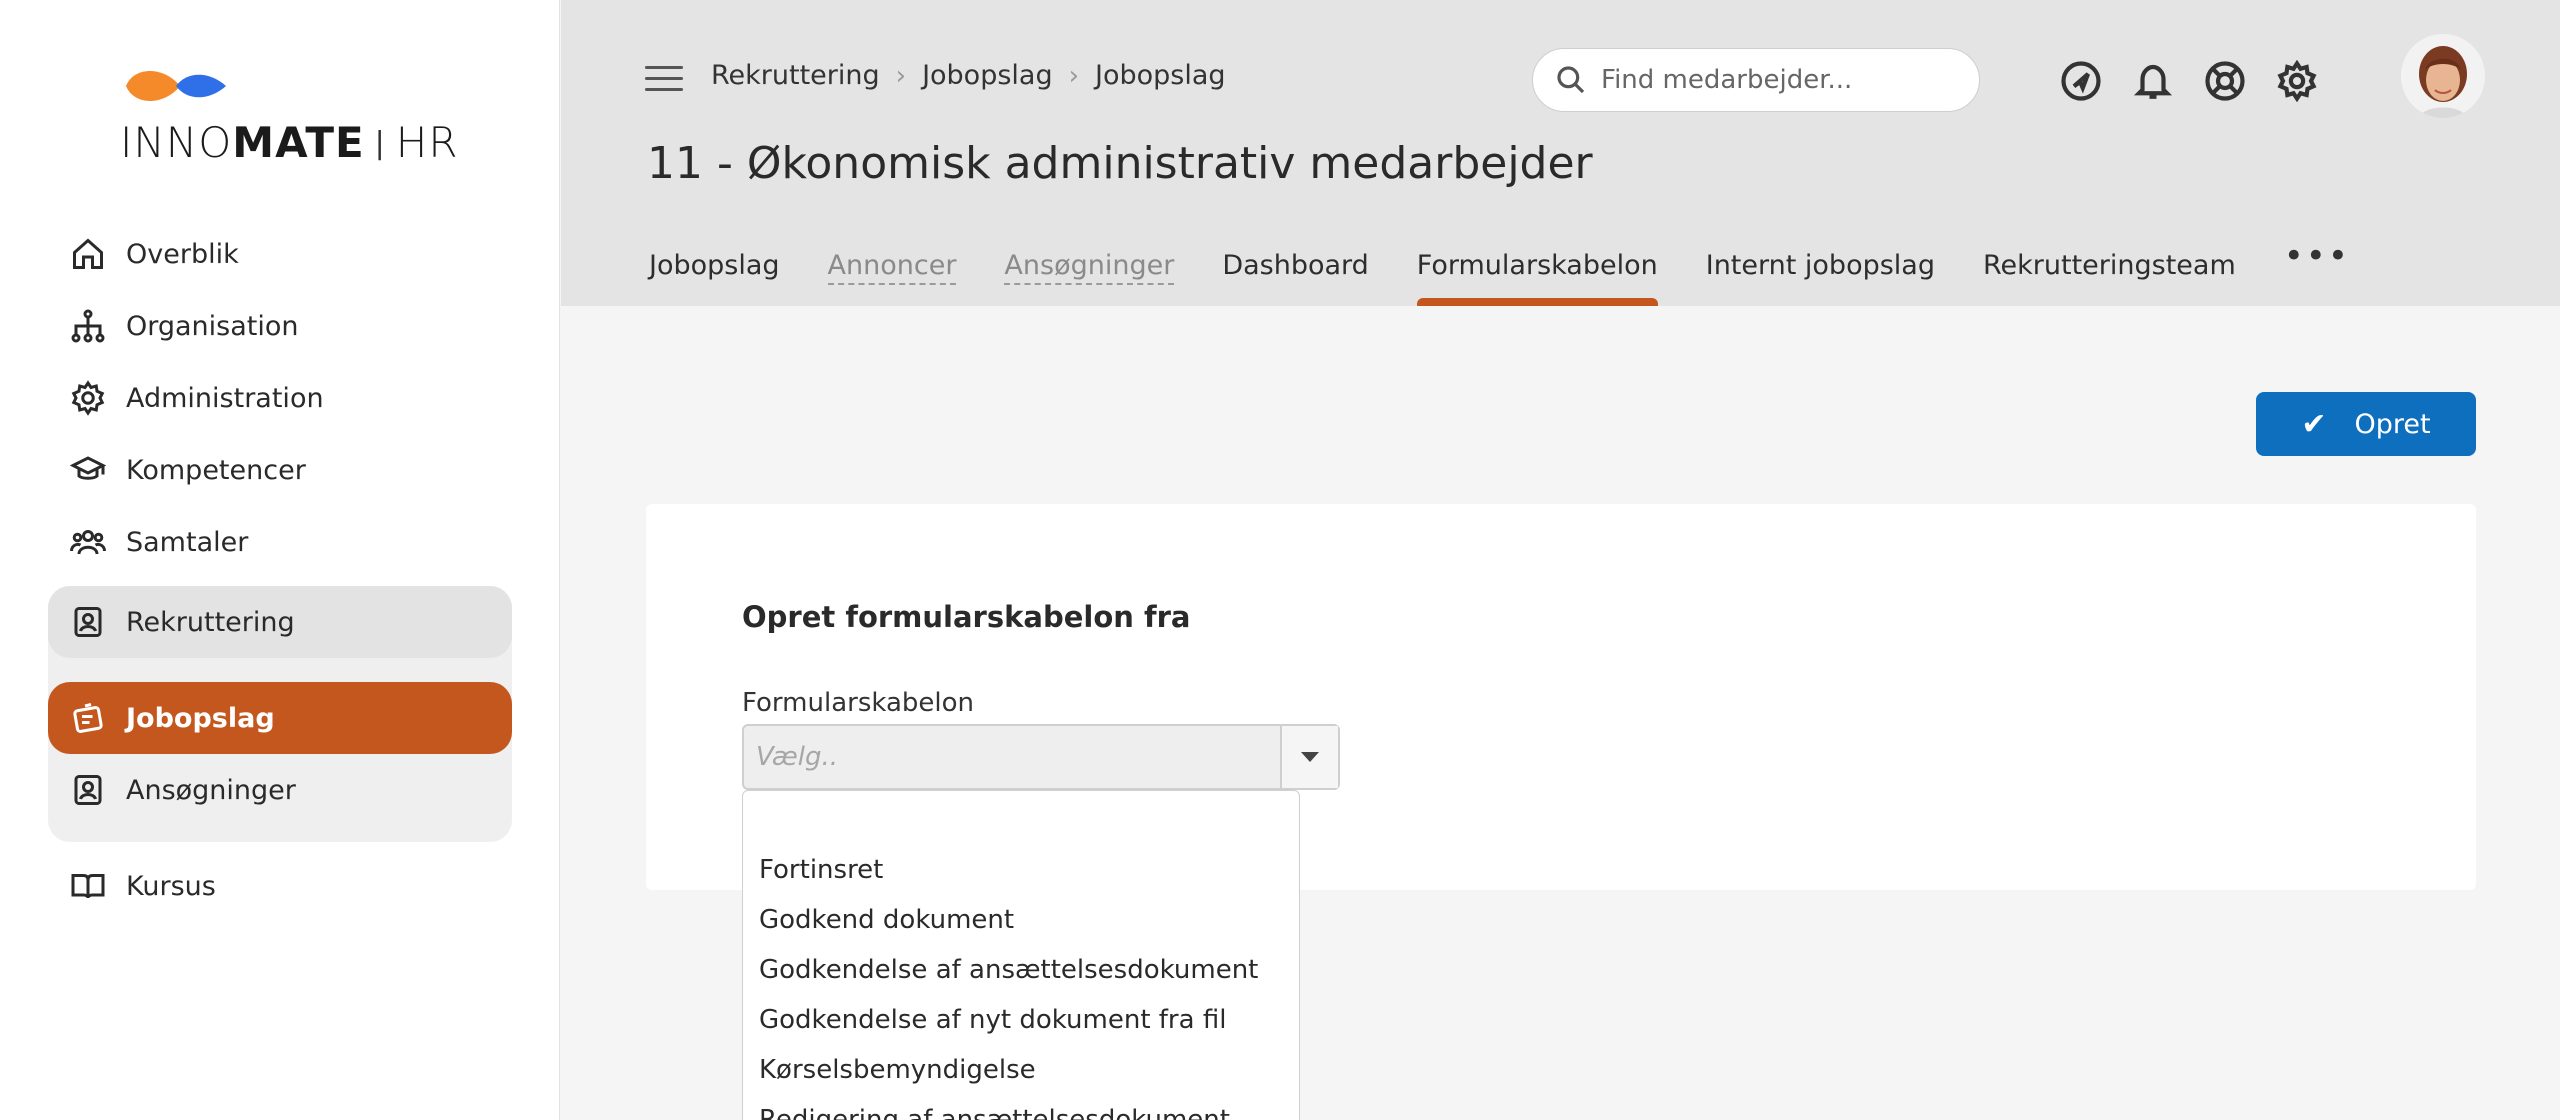 The image size is (2560, 1120). Describe the element at coordinates (427, 142) in the screenshot. I see `logo-part-3: HR` at that location.